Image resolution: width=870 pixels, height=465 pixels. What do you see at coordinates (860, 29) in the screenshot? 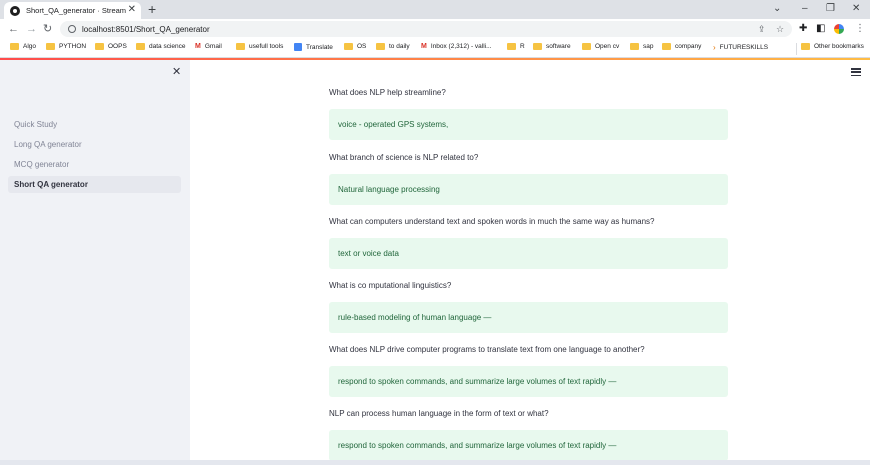
I see `browser-menu-icon: ⋮` at bounding box center [860, 29].